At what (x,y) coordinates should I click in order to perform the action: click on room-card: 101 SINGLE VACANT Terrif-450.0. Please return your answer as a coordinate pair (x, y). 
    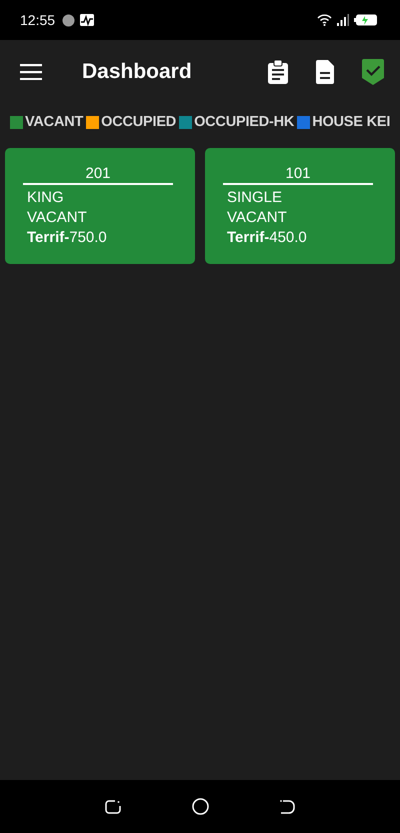
    Looking at the image, I should click on (300, 206).